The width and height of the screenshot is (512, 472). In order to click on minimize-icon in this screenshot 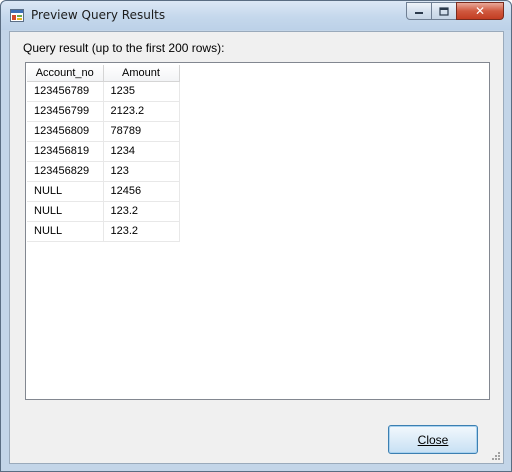, I will do `click(419, 13)`.